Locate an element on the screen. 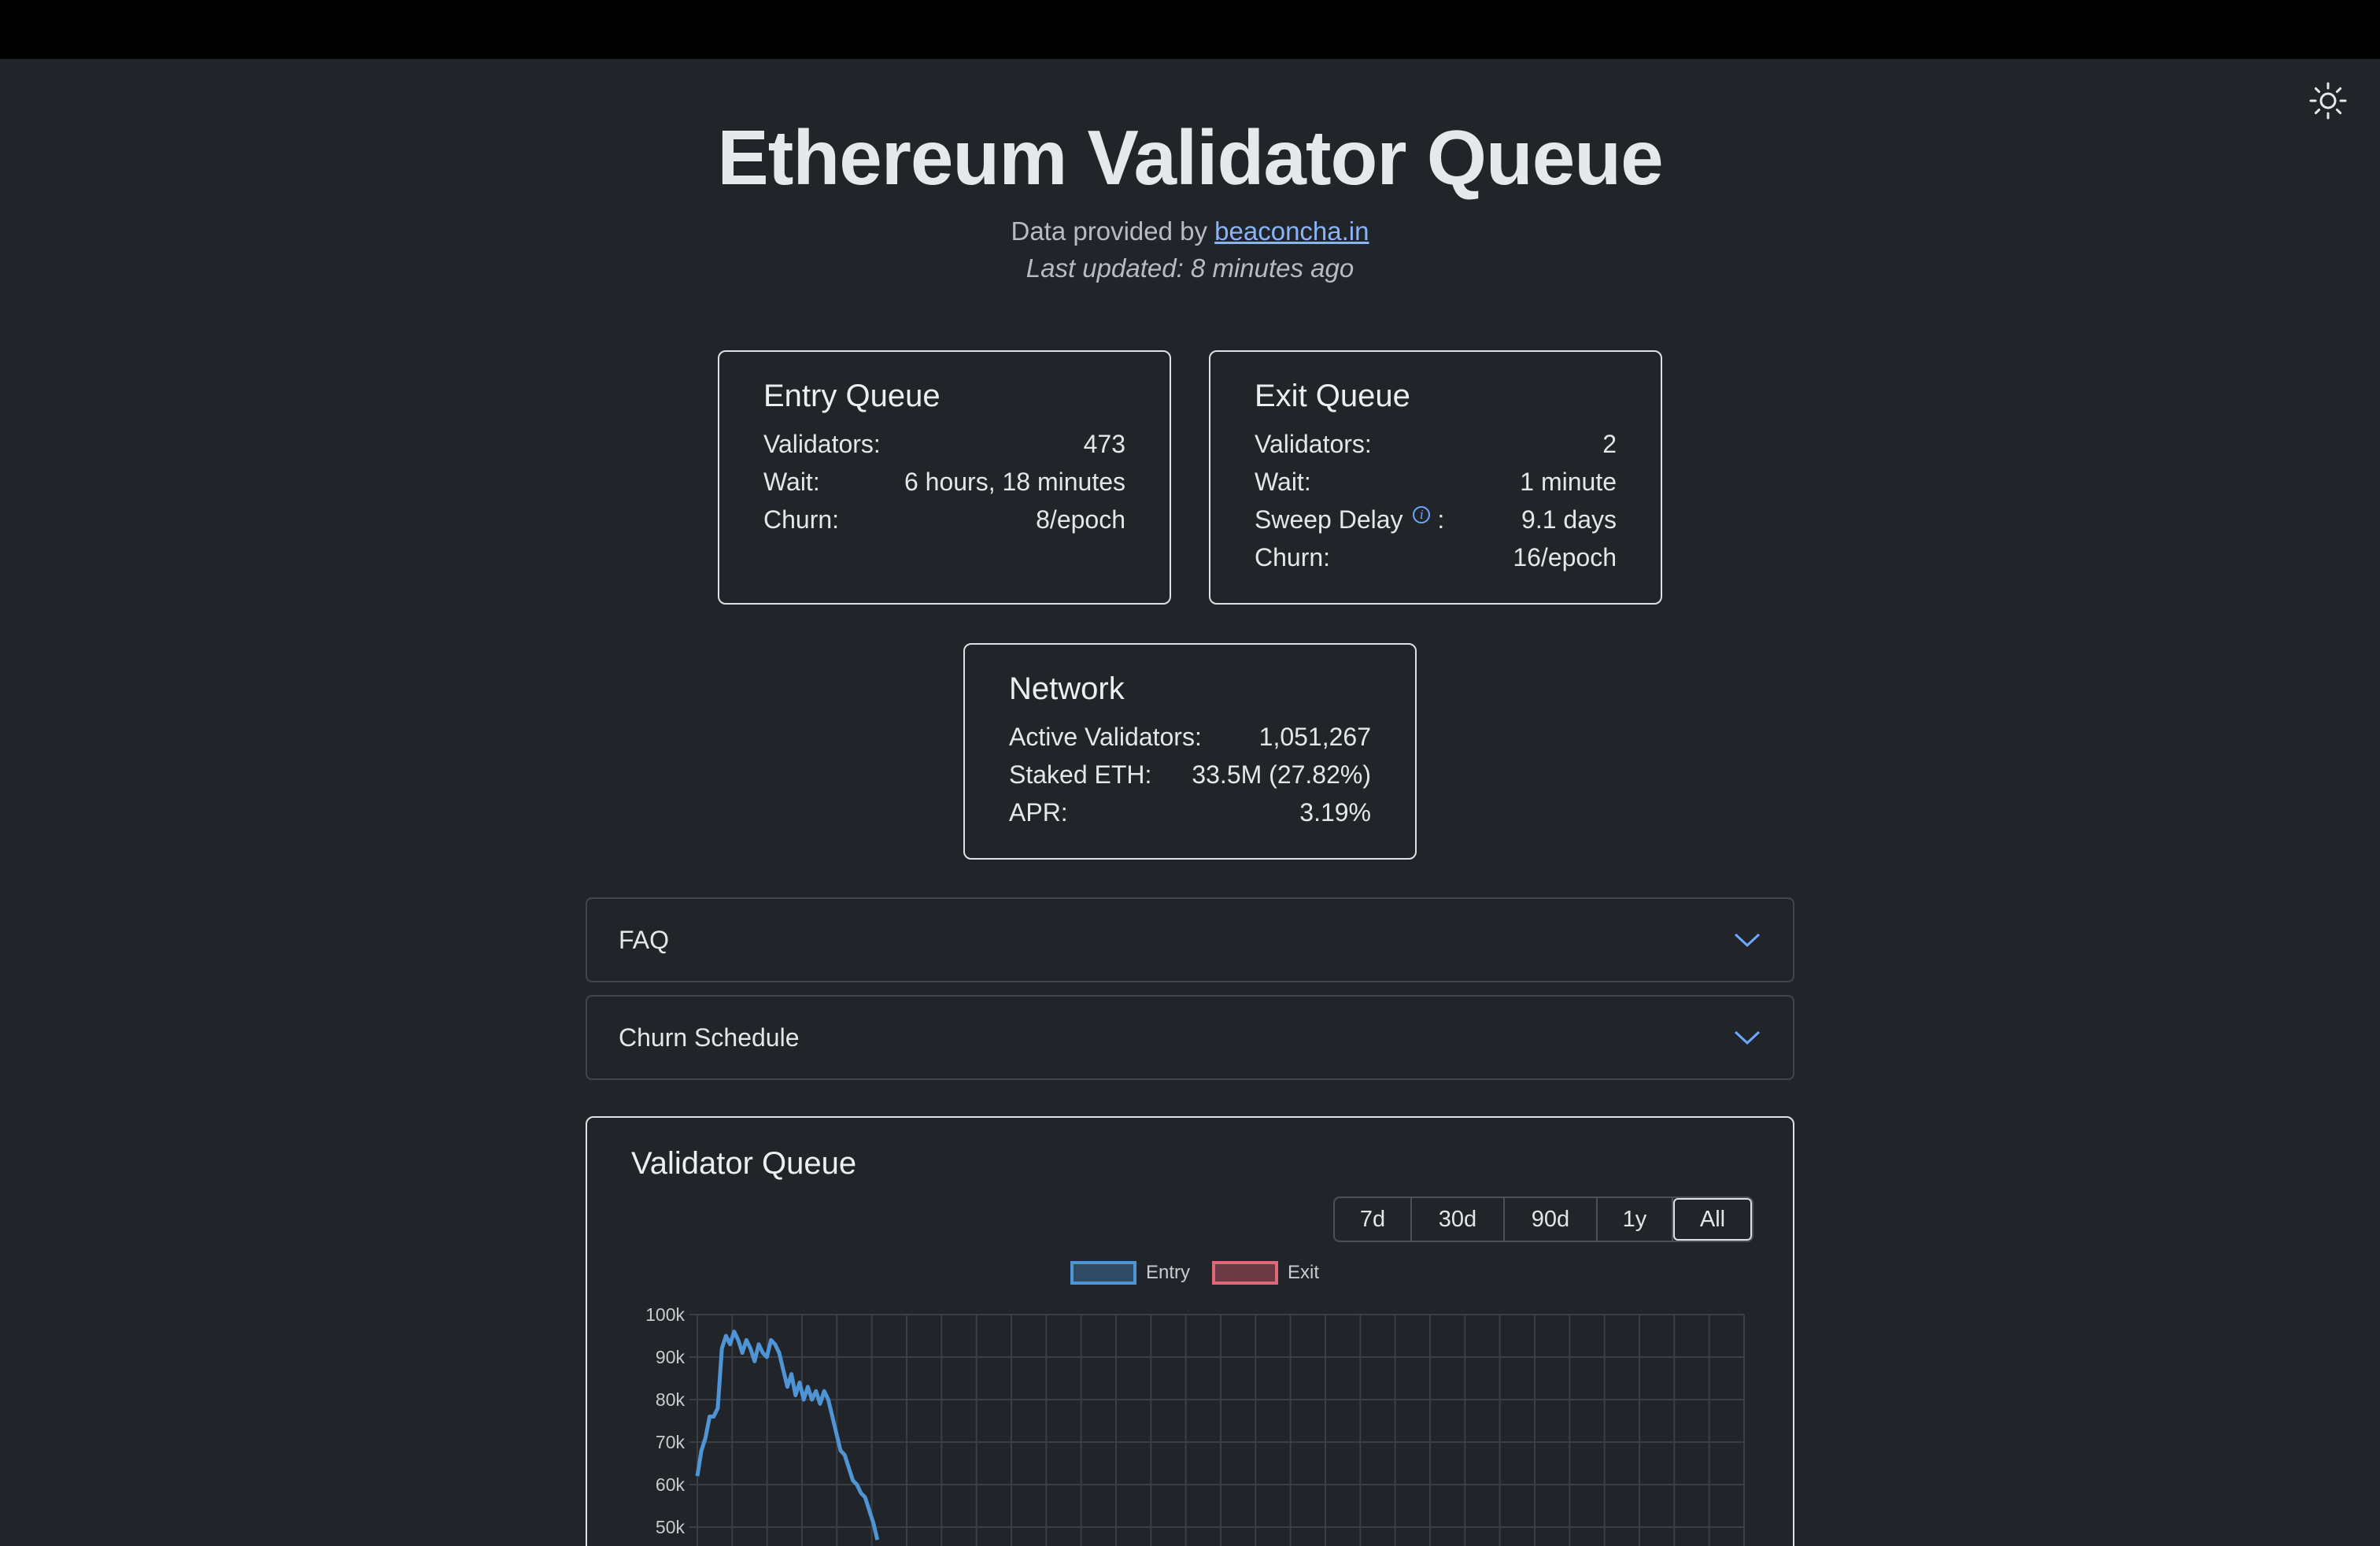 Image resolution: width=2380 pixels, height=1546 pixels. page-title: Ethereum Validator Queue is located at coordinates (1190, 157).